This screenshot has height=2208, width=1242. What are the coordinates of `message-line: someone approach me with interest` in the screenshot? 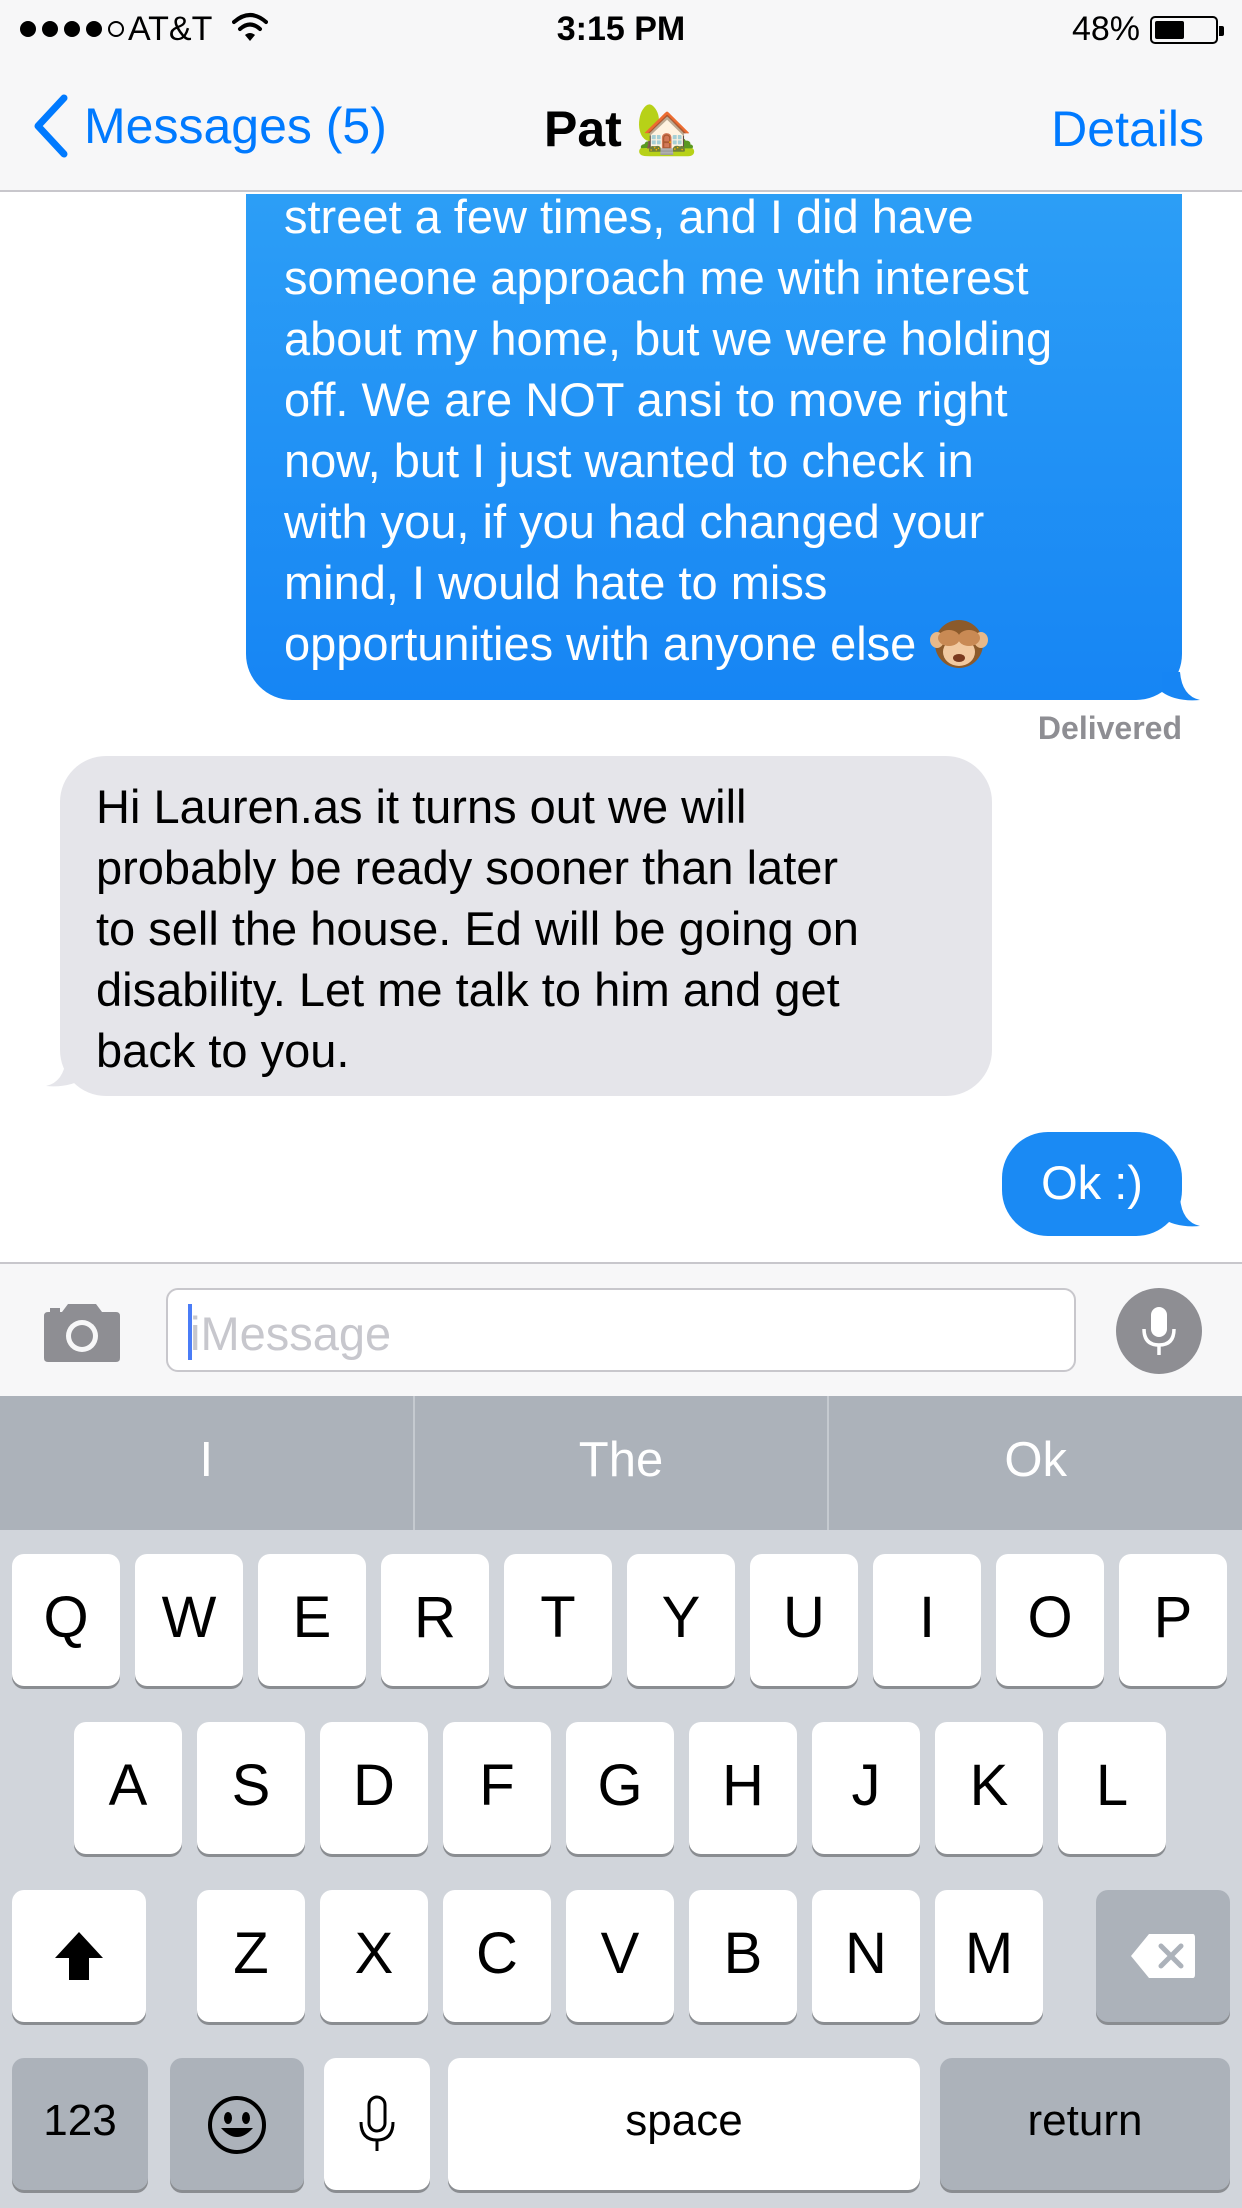 It's located at (656, 277).